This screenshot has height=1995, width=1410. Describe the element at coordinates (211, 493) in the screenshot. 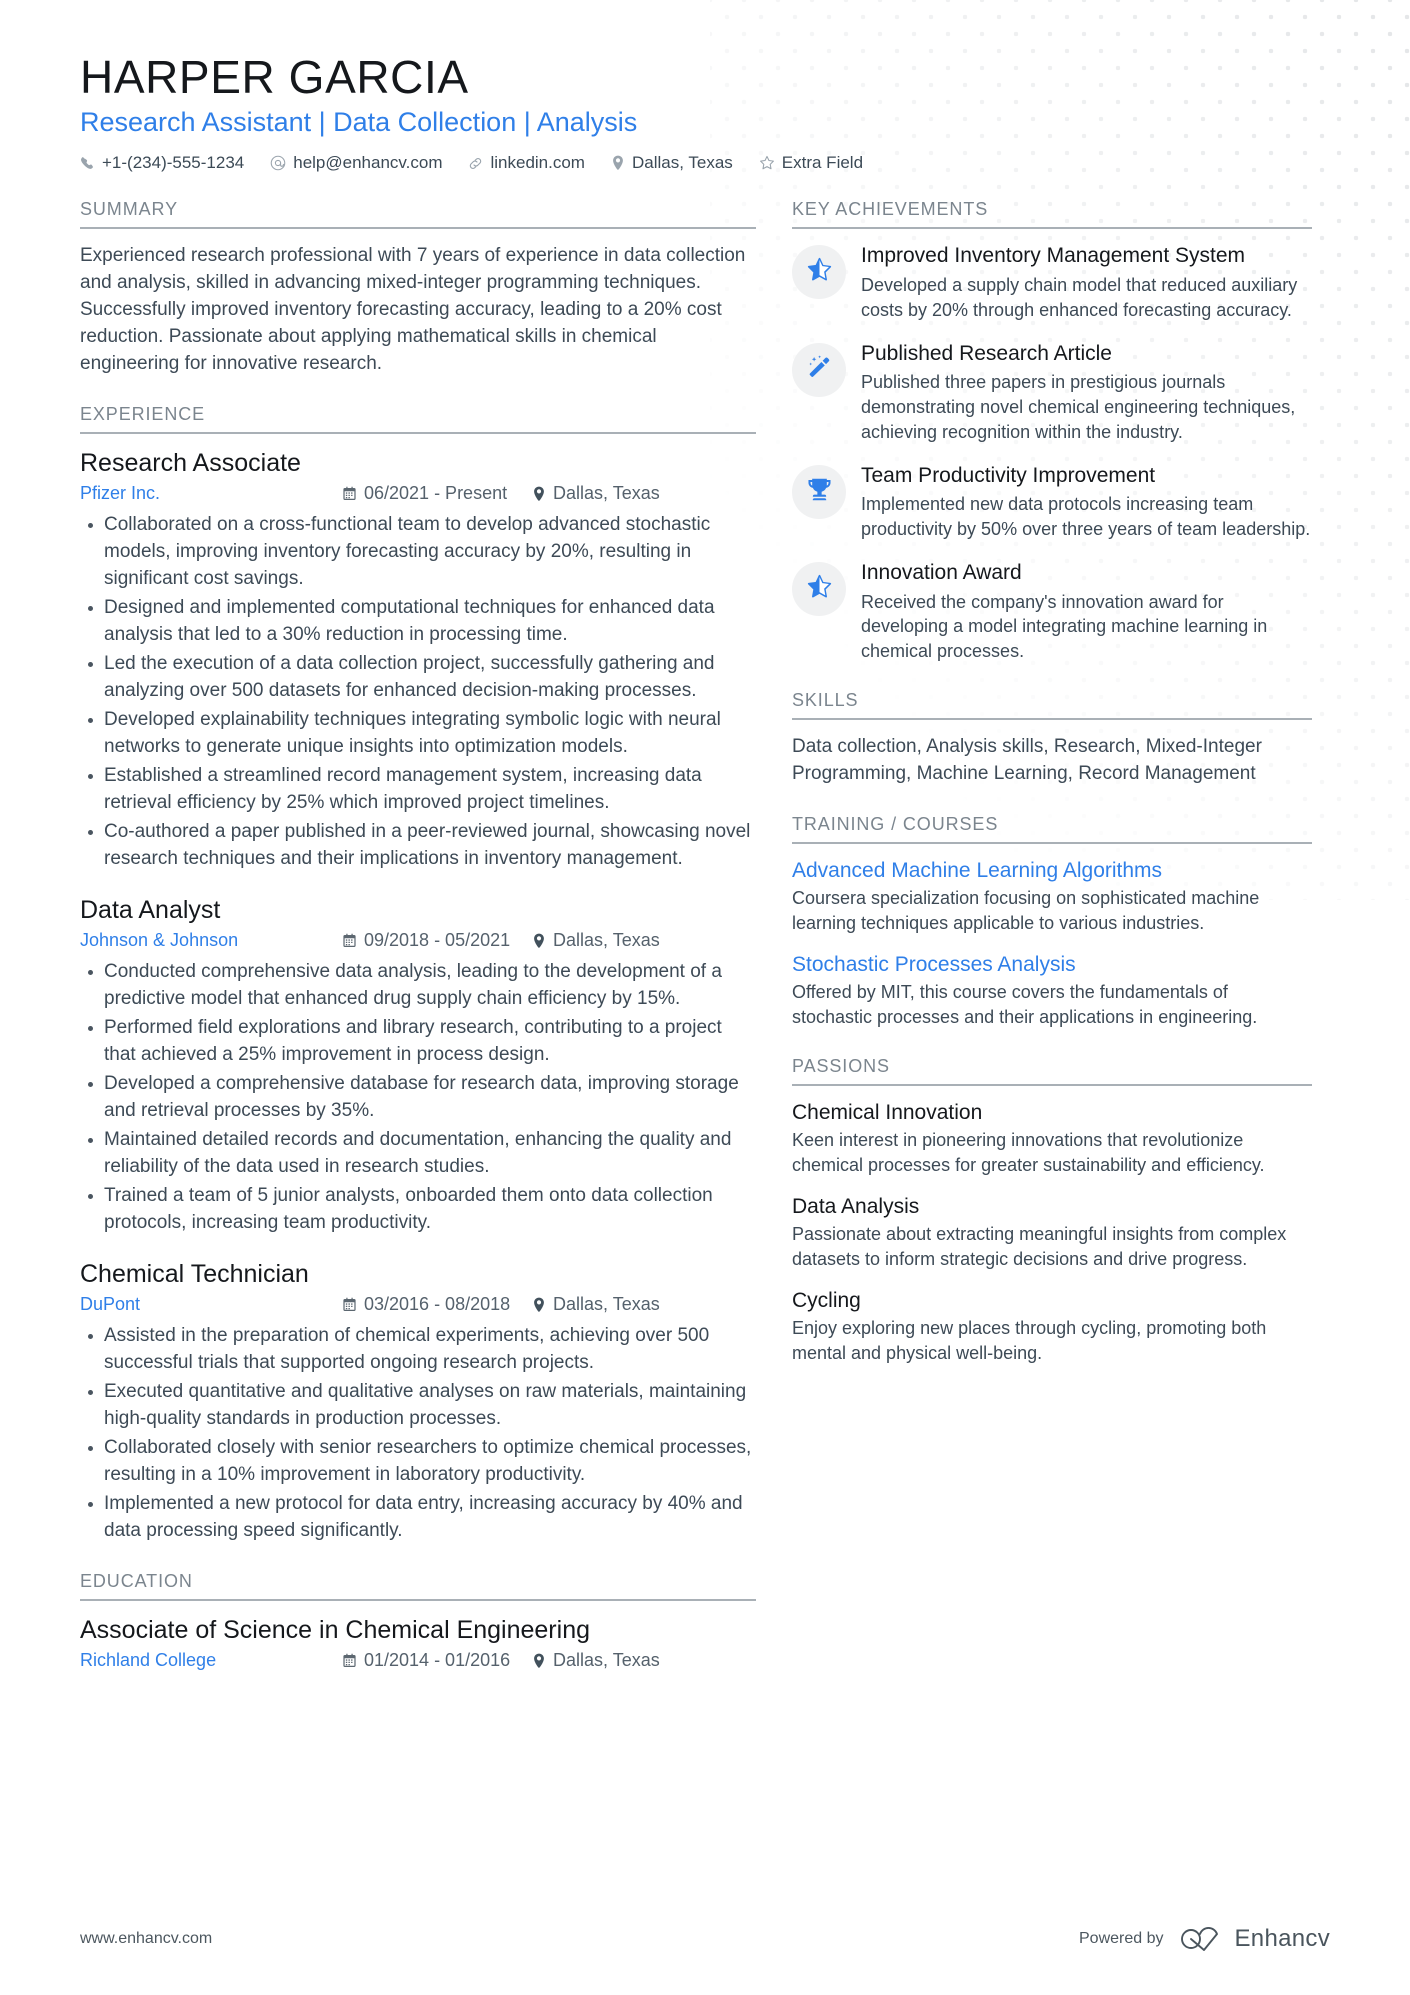

I see `entry-organization: Pfizer Inc.` at that location.